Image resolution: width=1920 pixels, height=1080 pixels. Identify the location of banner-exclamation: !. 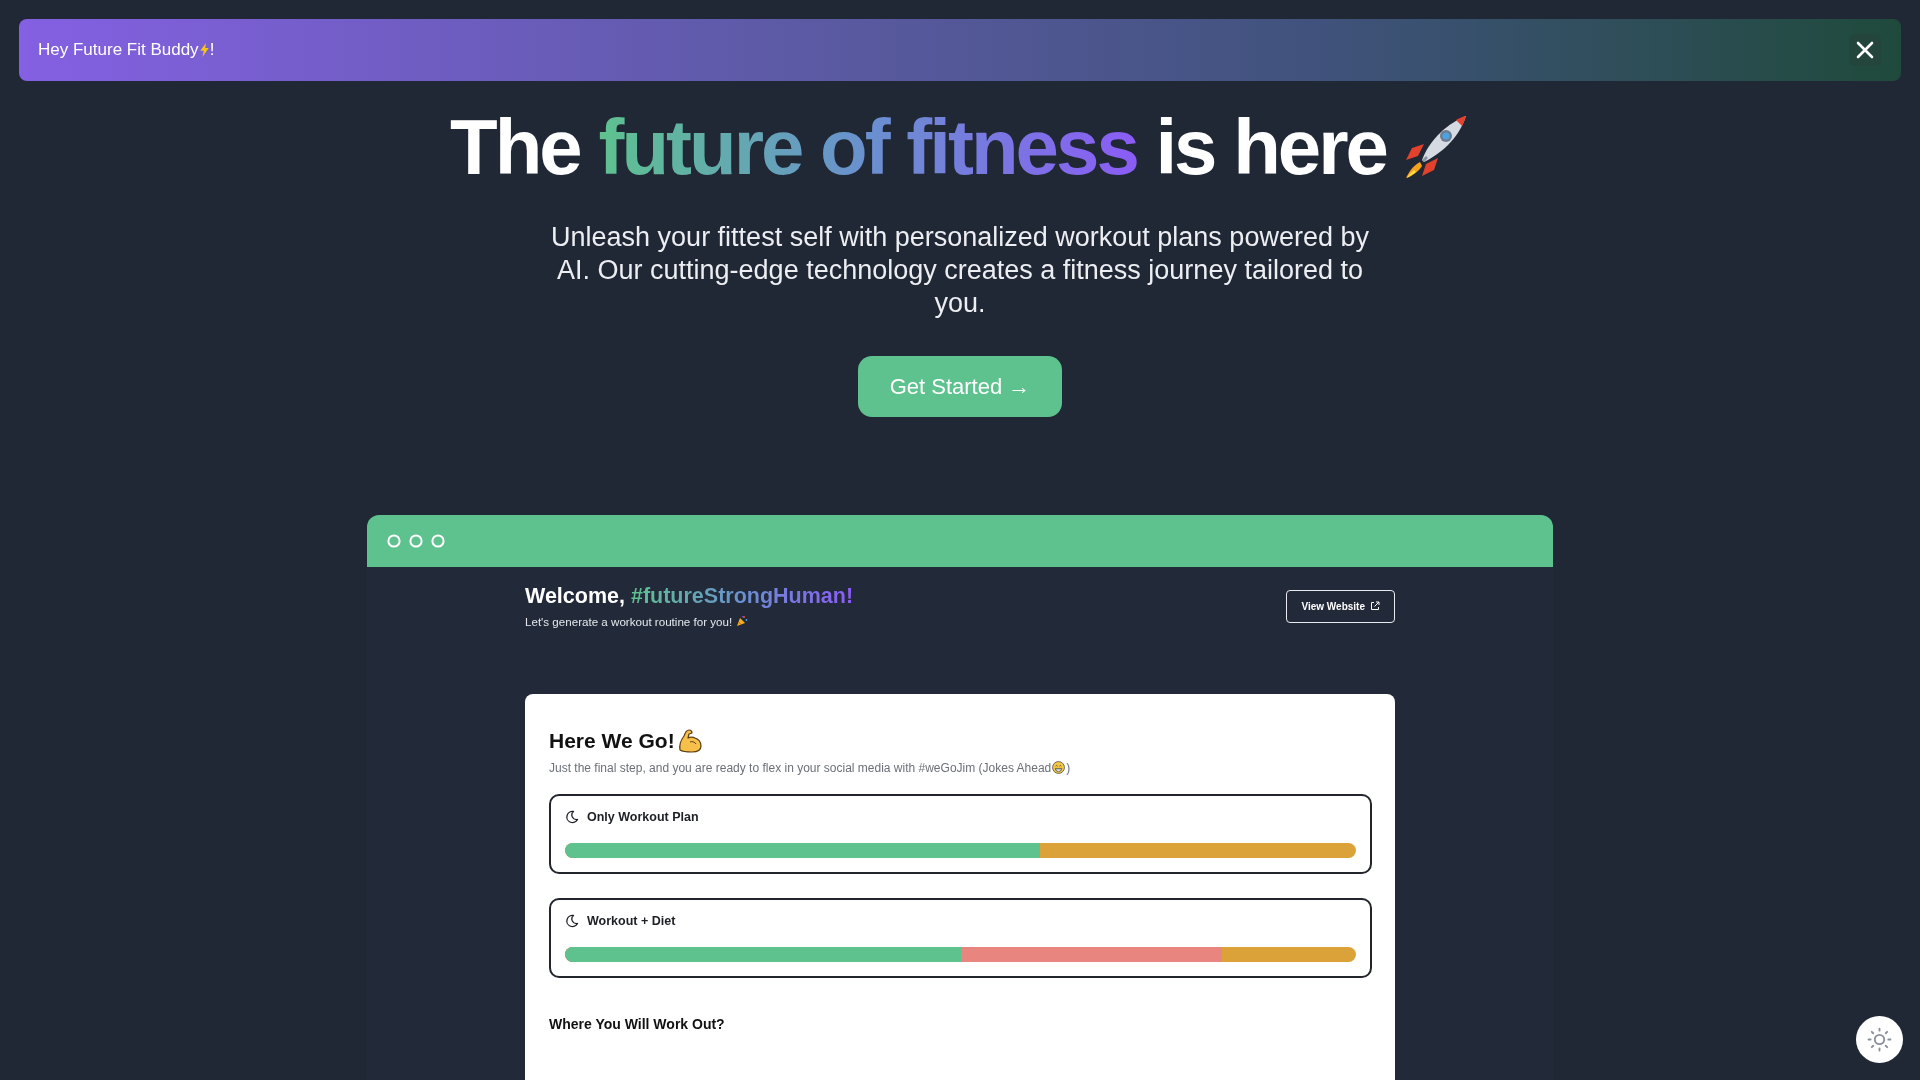
(212, 50).